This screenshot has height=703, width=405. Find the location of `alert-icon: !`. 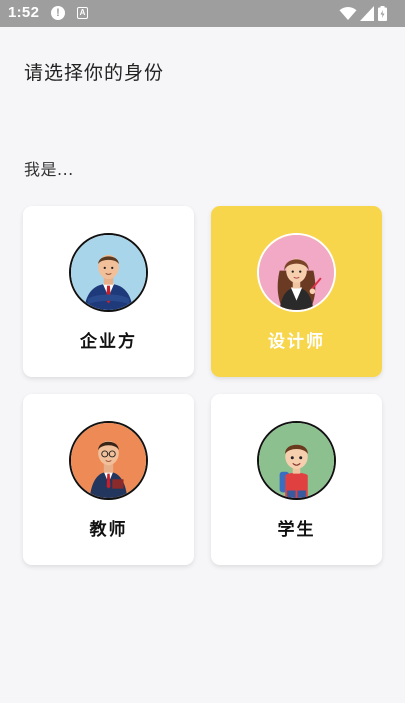

alert-icon: ! is located at coordinates (58, 13).